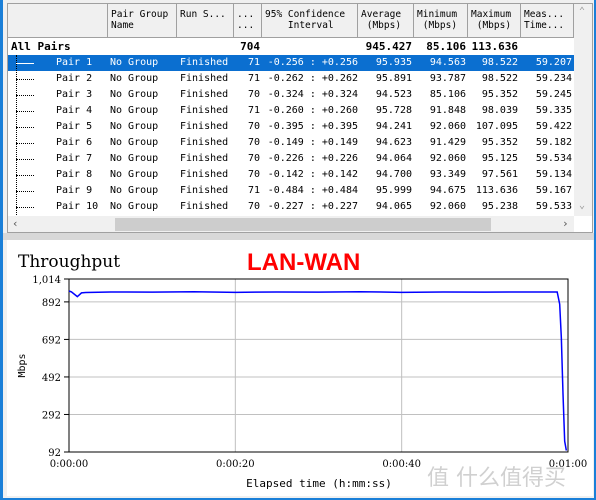 The width and height of the screenshot is (596, 500). I want to click on y-tick-label: 692, so click(51, 340).